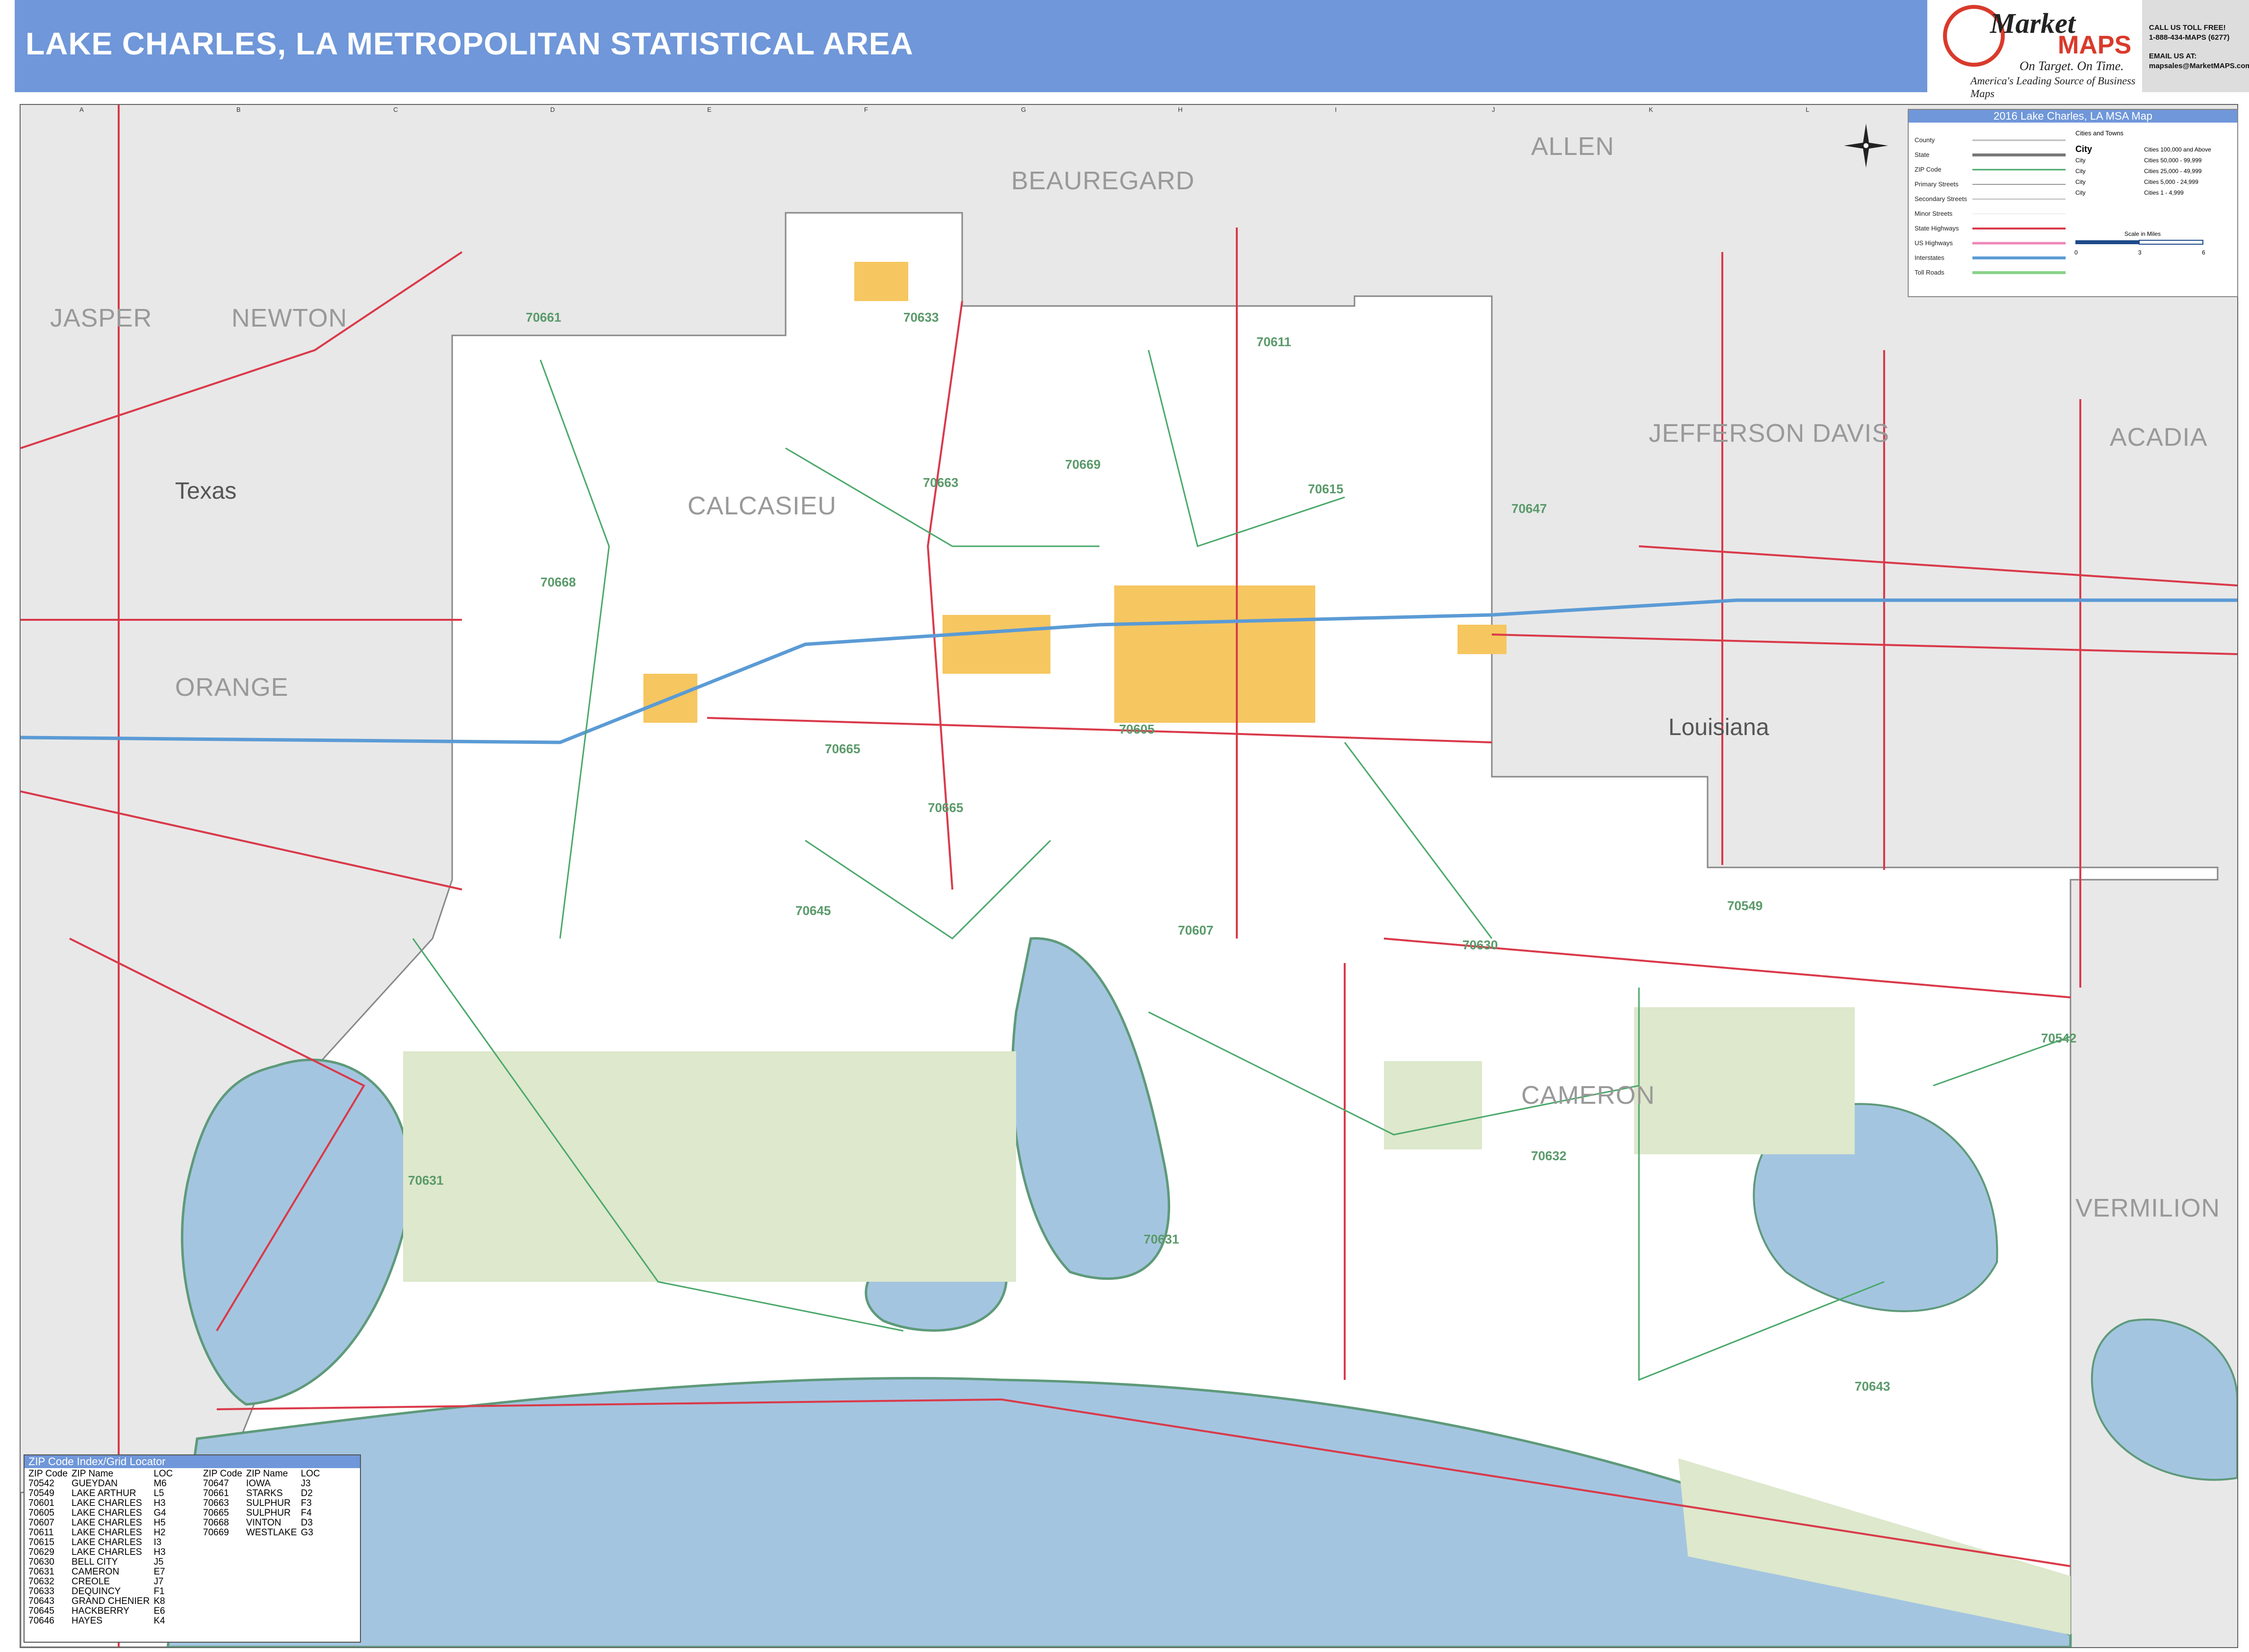 The height and width of the screenshot is (1652, 2249). I want to click on contact-line: 1-888-434-MAPS (6277), so click(2189, 37).